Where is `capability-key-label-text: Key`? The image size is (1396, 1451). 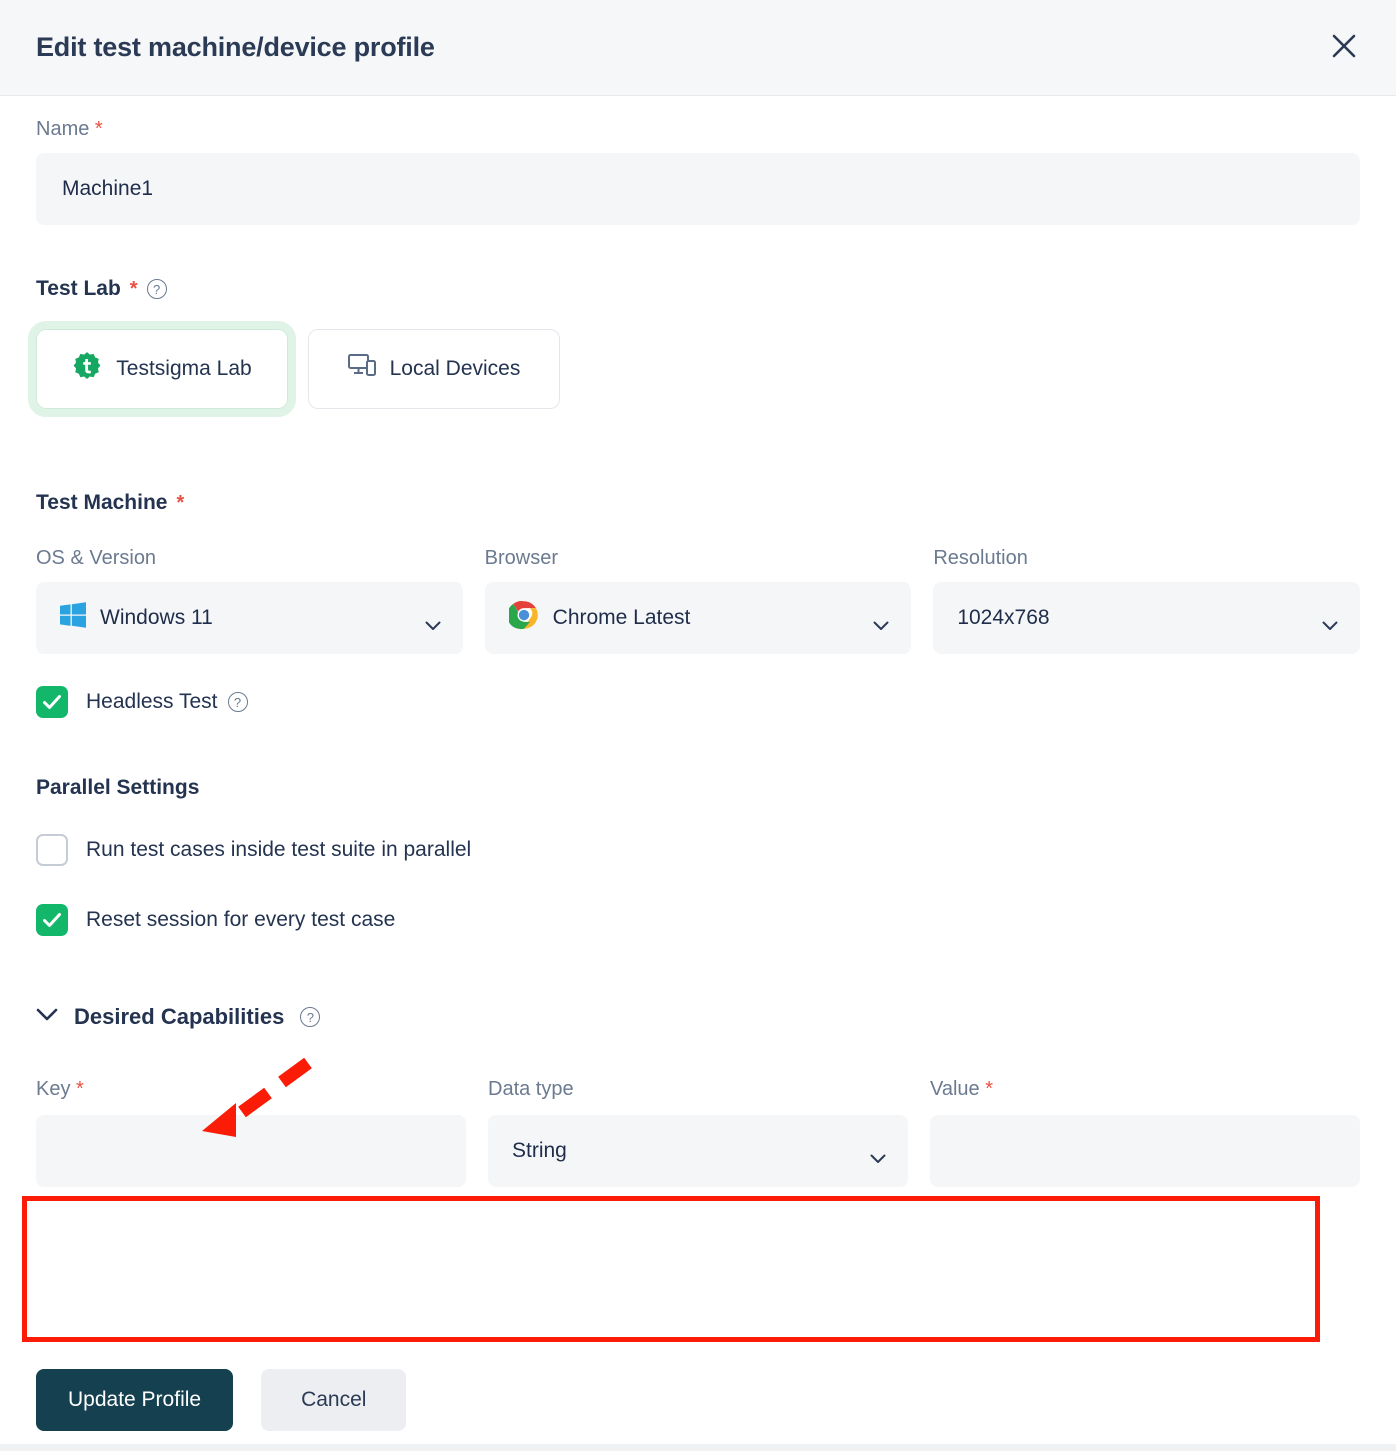
capability-key-label-text: Key is located at coordinates (53, 1089).